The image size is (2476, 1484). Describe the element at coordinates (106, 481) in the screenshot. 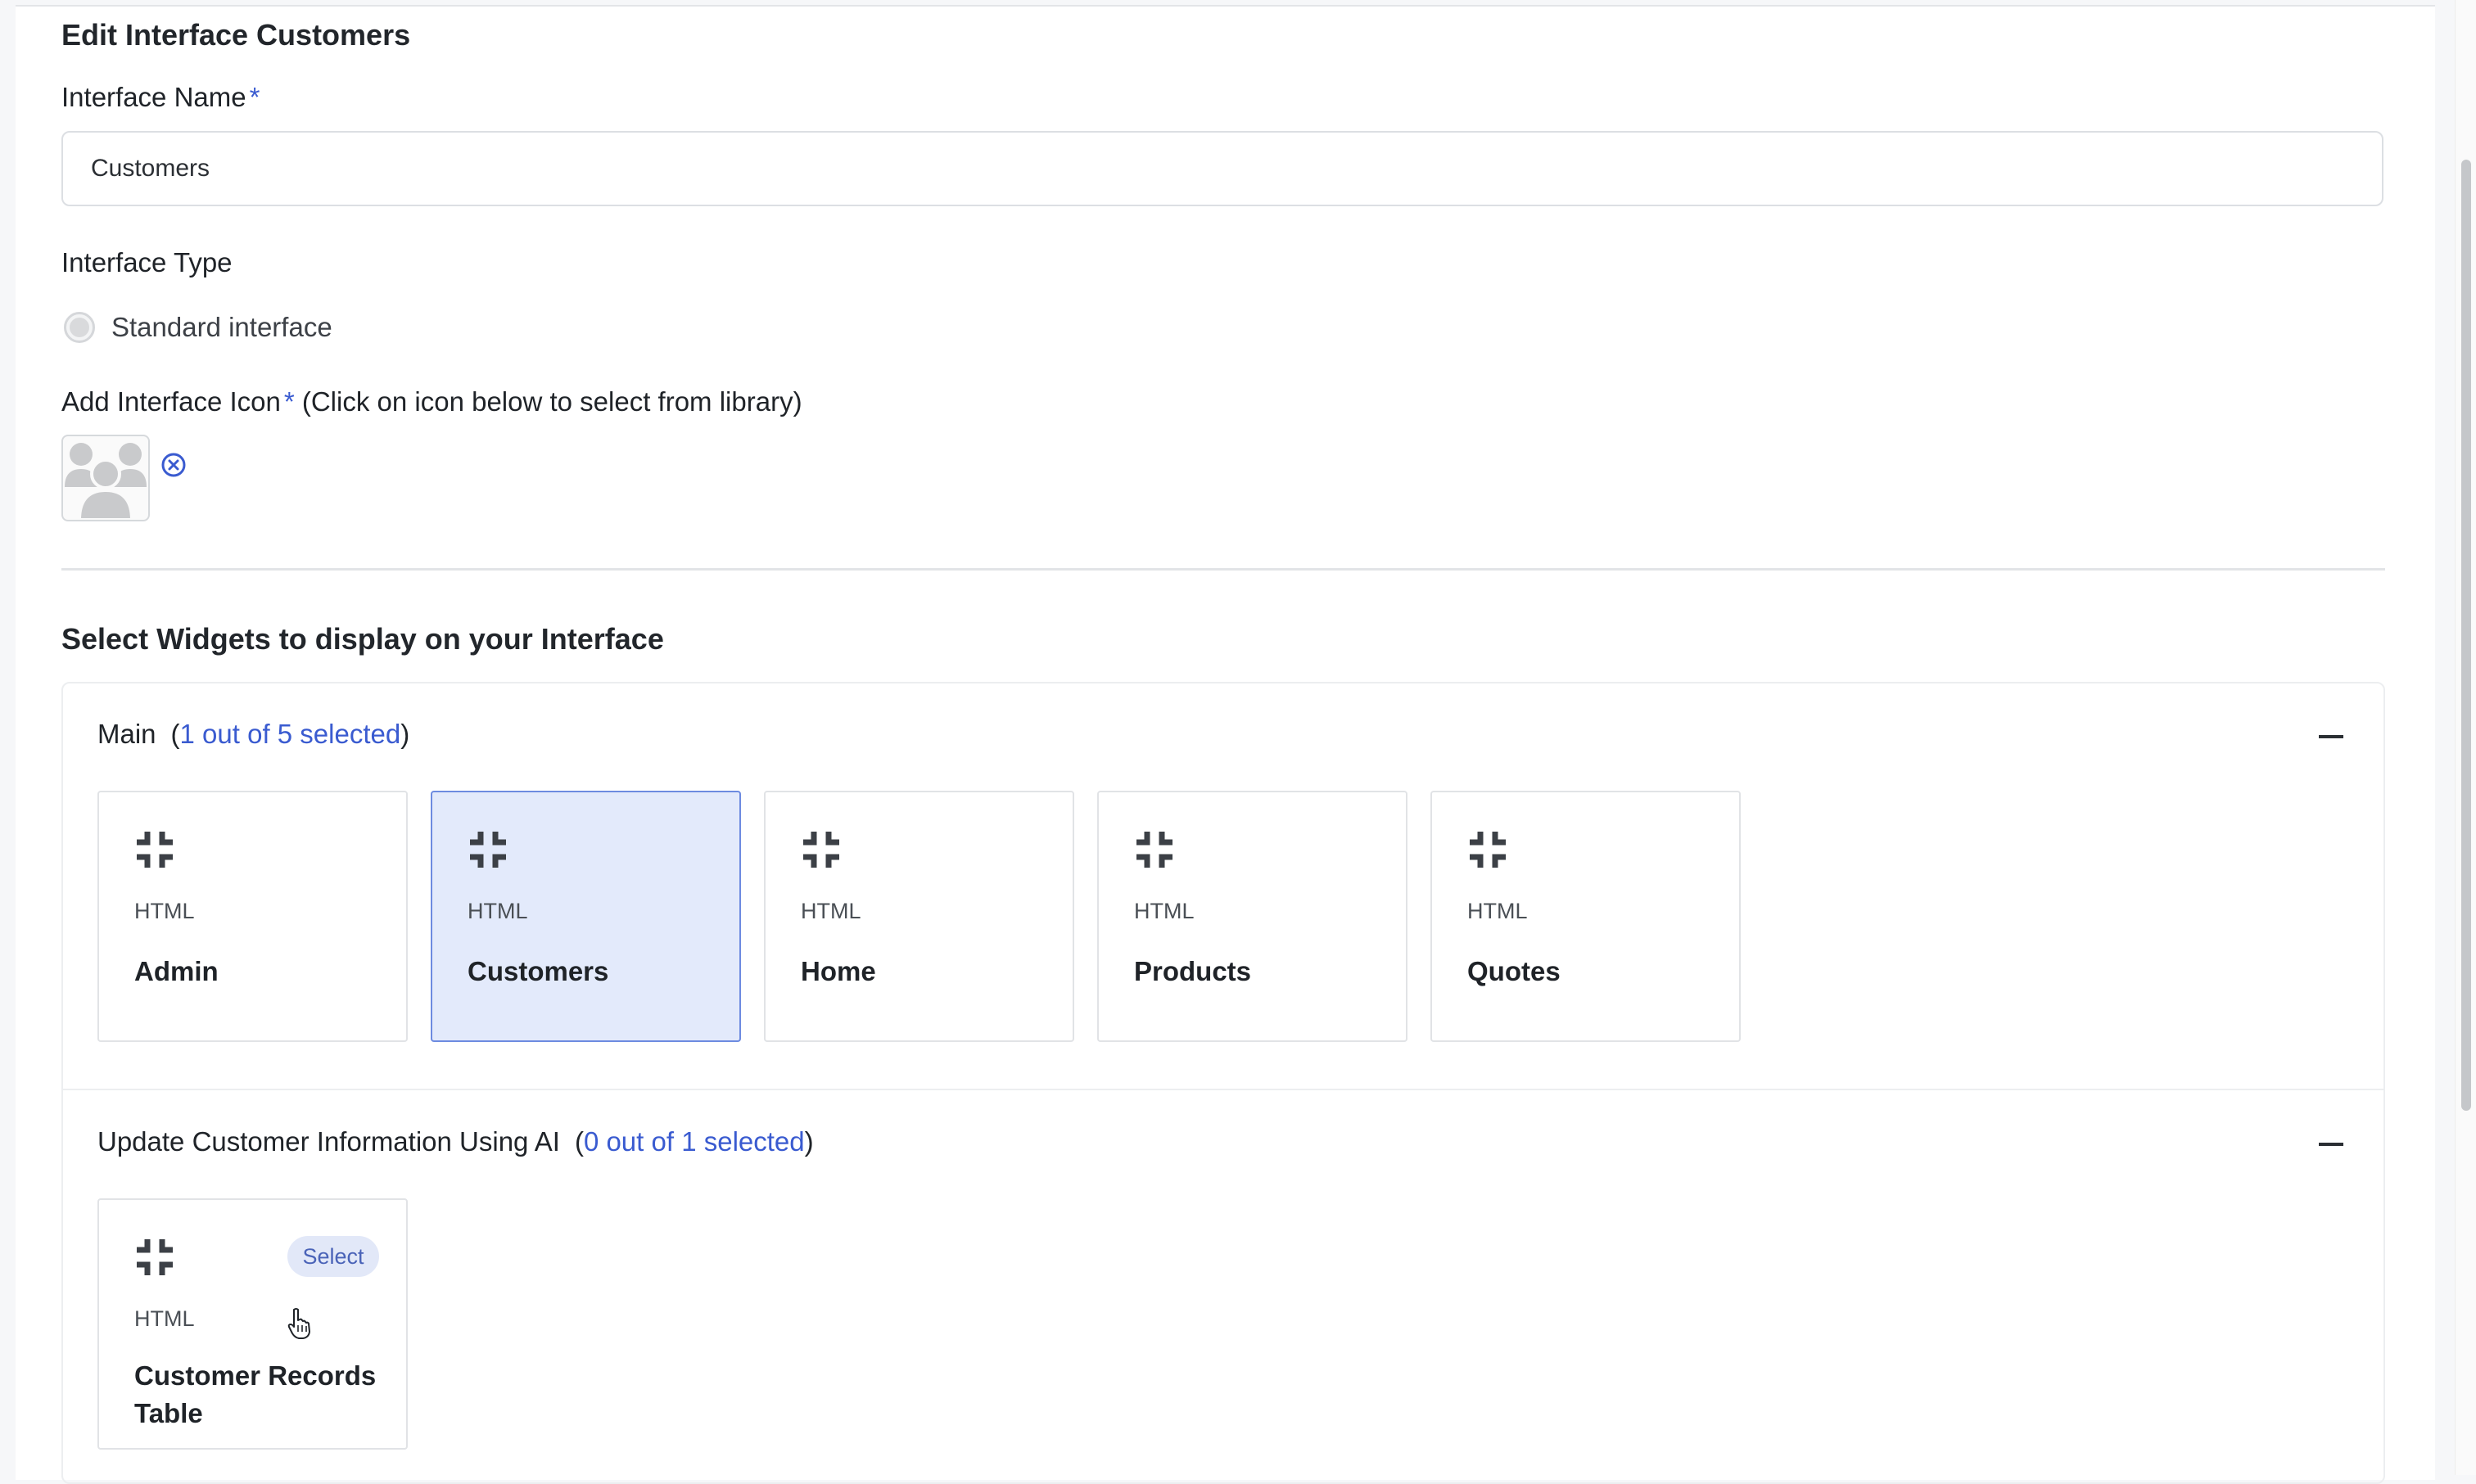

I see `people-group-icon` at that location.